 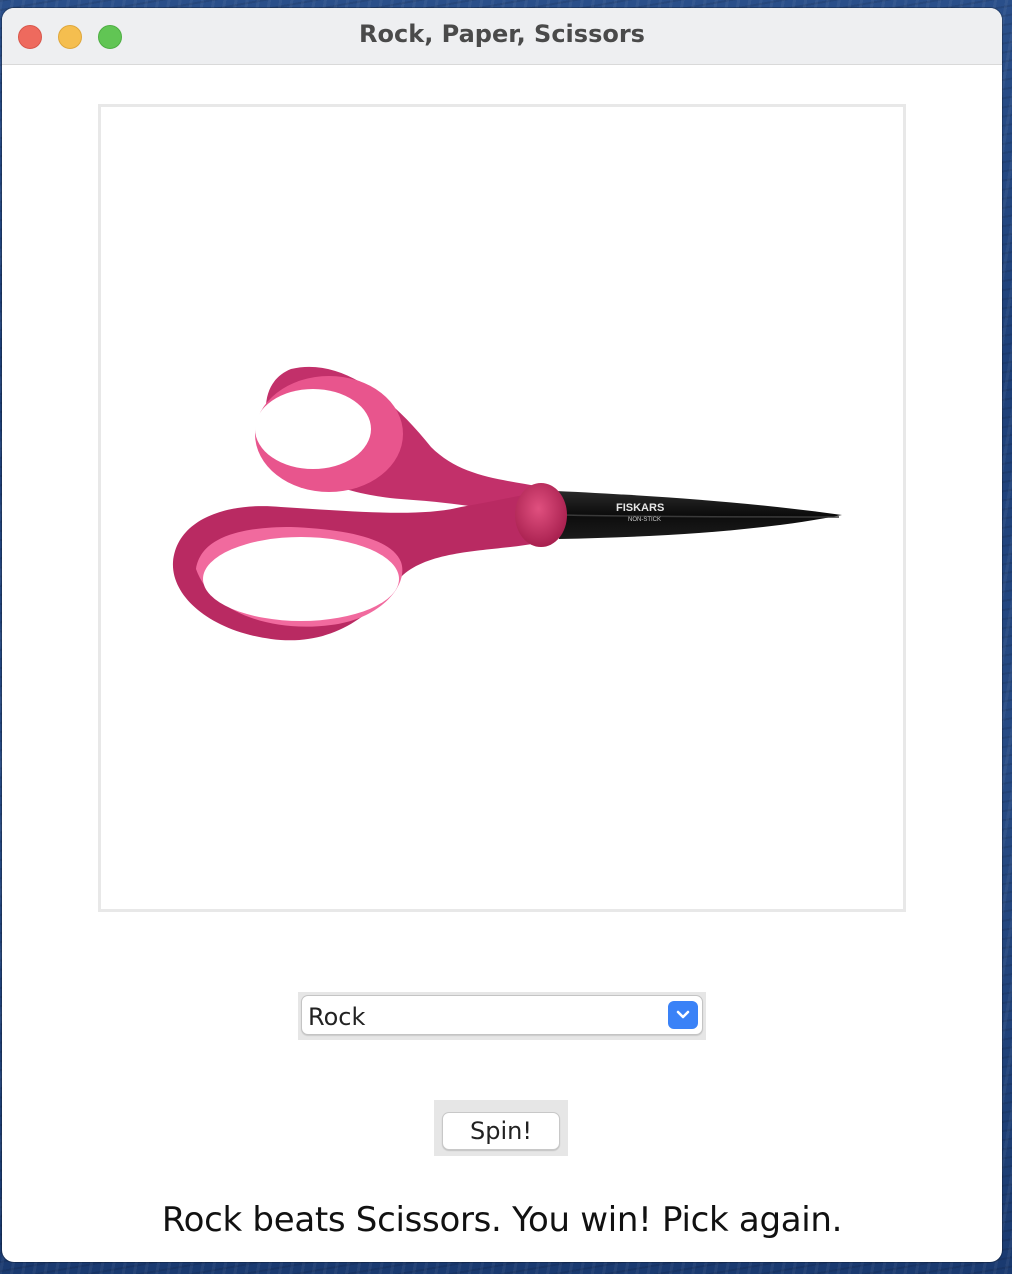 What do you see at coordinates (337, 1017) in the screenshot?
I see `choice-select-value: Rock` at bounding box center [337, 1017].